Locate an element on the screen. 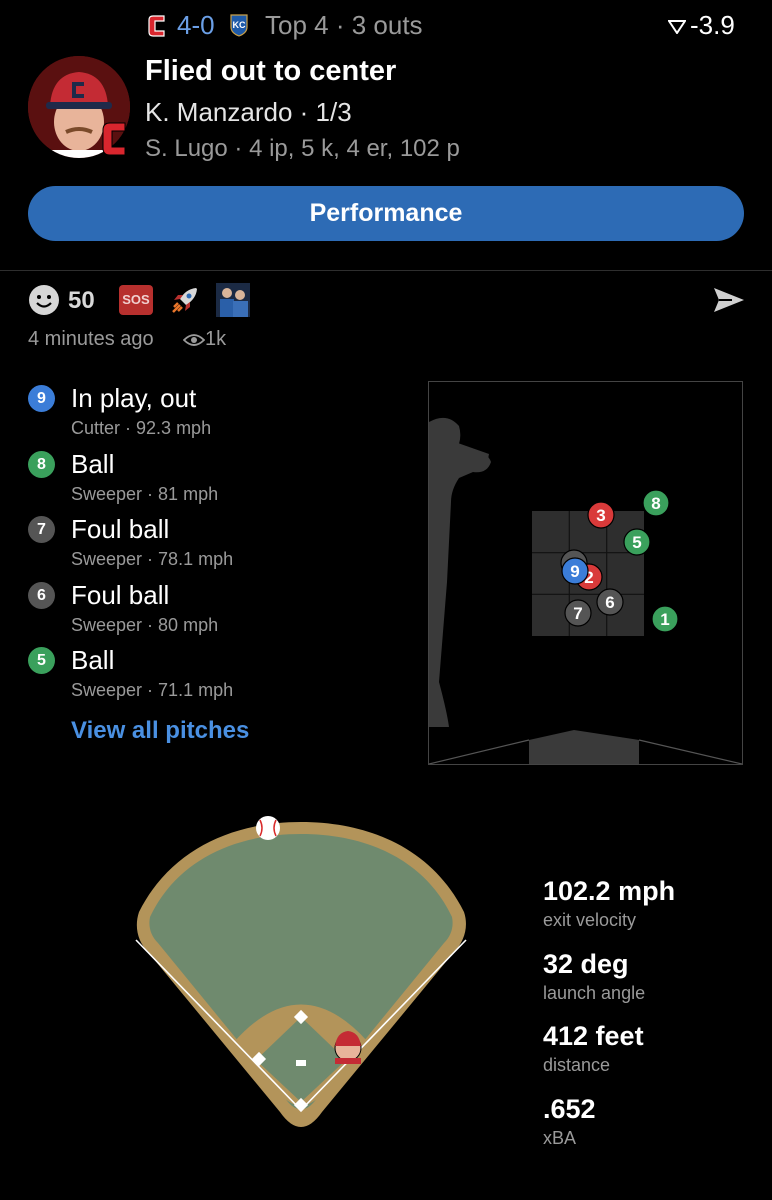  pitch-marker-label: 6 is located at coordinates (609, 602).